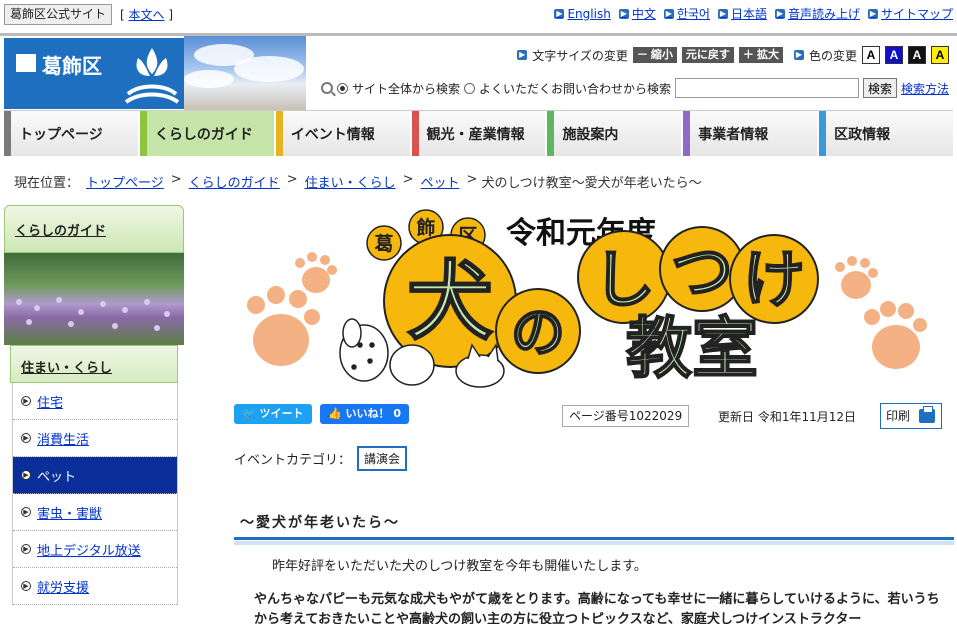 The width and height of the screenshot is (957, 624). What do you see at coordinates (95, 475) in the screenshot?
I see `sidebar-item-pet: ▶ ペット` at bounding box center [95, 475].